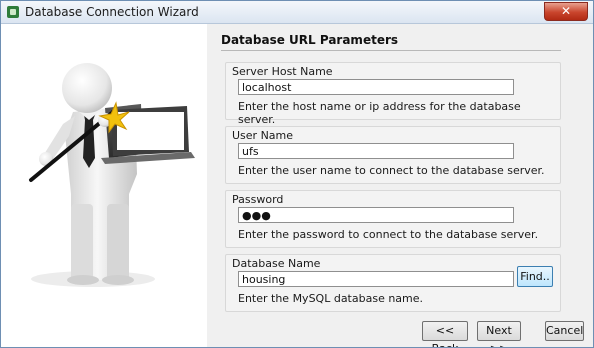 The height and width of the screenshot is (348, 594). I want to click on user-input, so click(376, 151).